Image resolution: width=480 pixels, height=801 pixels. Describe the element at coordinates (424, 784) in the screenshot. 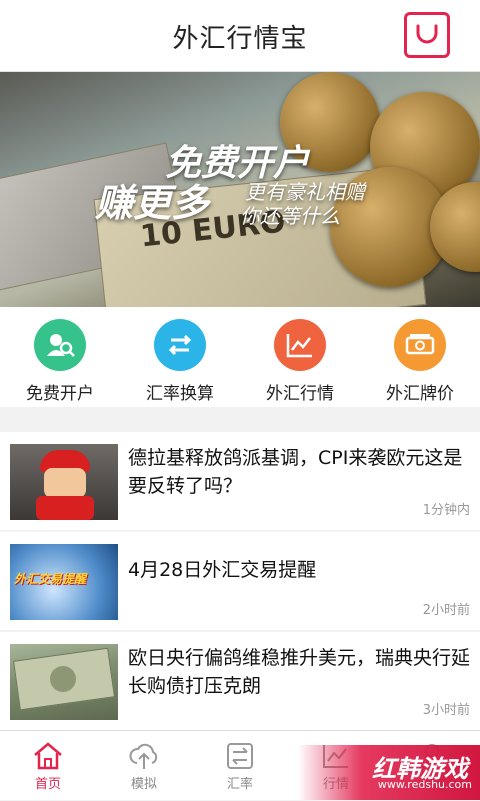

I see `watermark-url: www.redshu.com` at that location.